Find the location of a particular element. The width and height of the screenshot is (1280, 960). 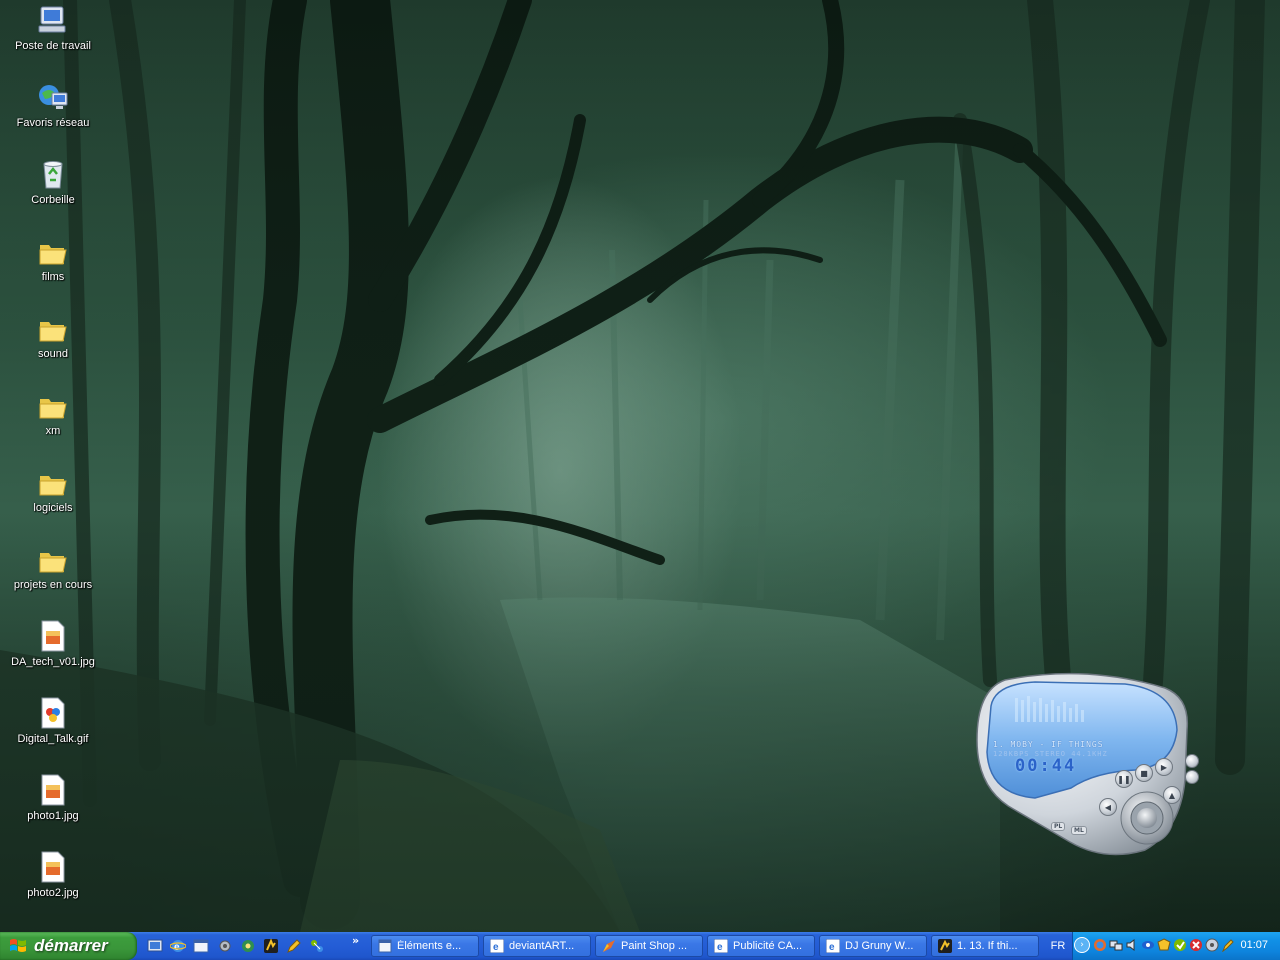

stop-button: ■ is located at coordinates (1144, 773).